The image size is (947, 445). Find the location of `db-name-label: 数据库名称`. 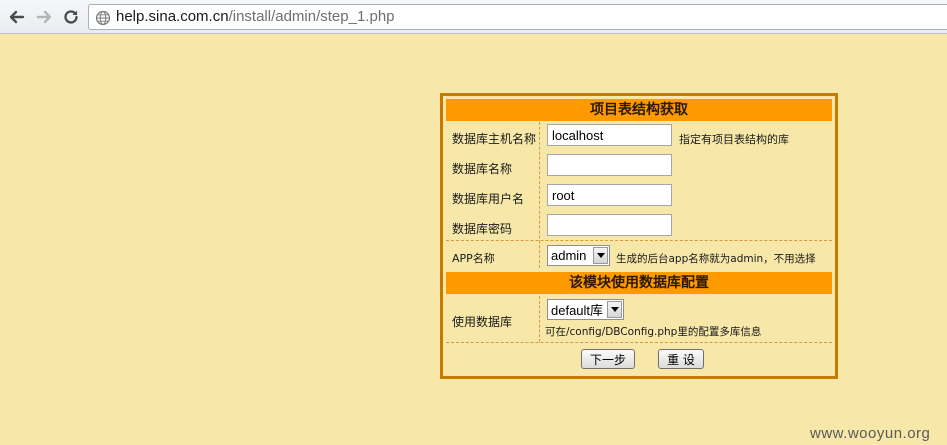

db-name-label: 数据库名称 is located at coordinates (482, 169).